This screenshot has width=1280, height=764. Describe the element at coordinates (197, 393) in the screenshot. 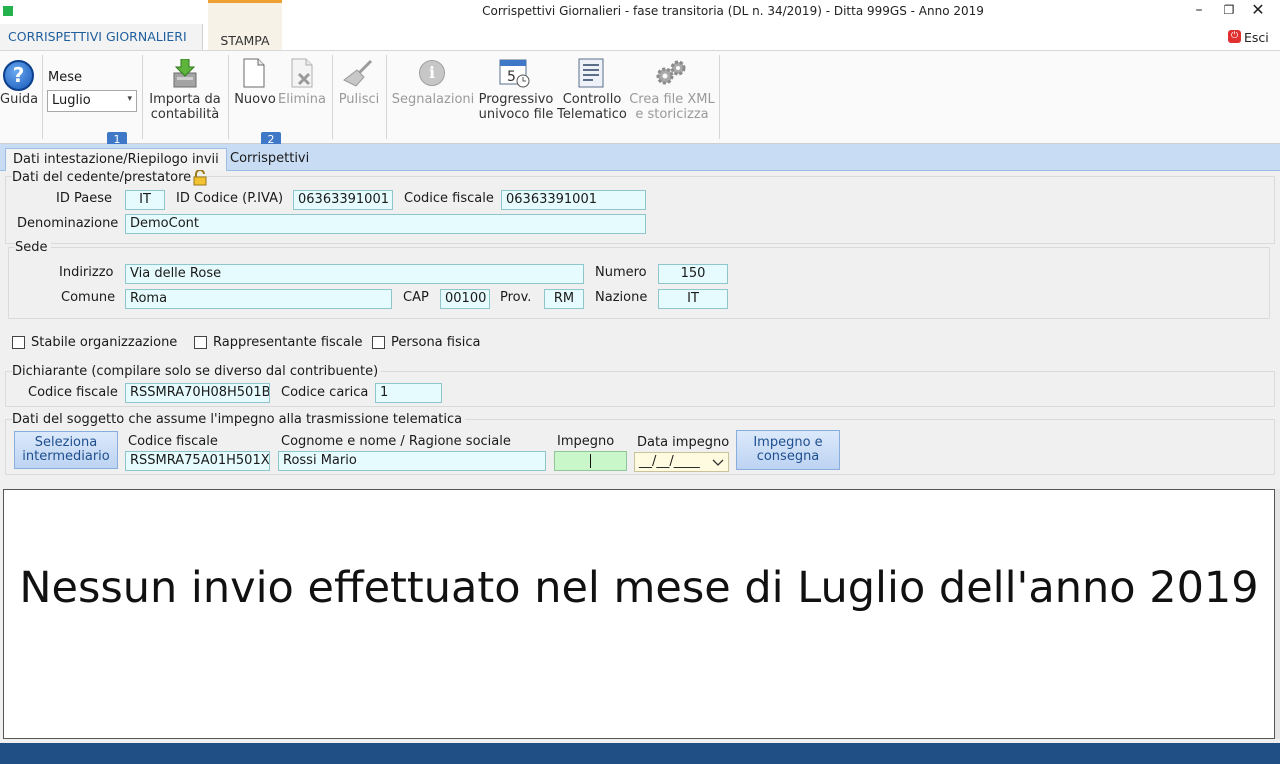

I see `dichiarante-codice-fiscale-field: RSSMRA70H08H501B` at that location.